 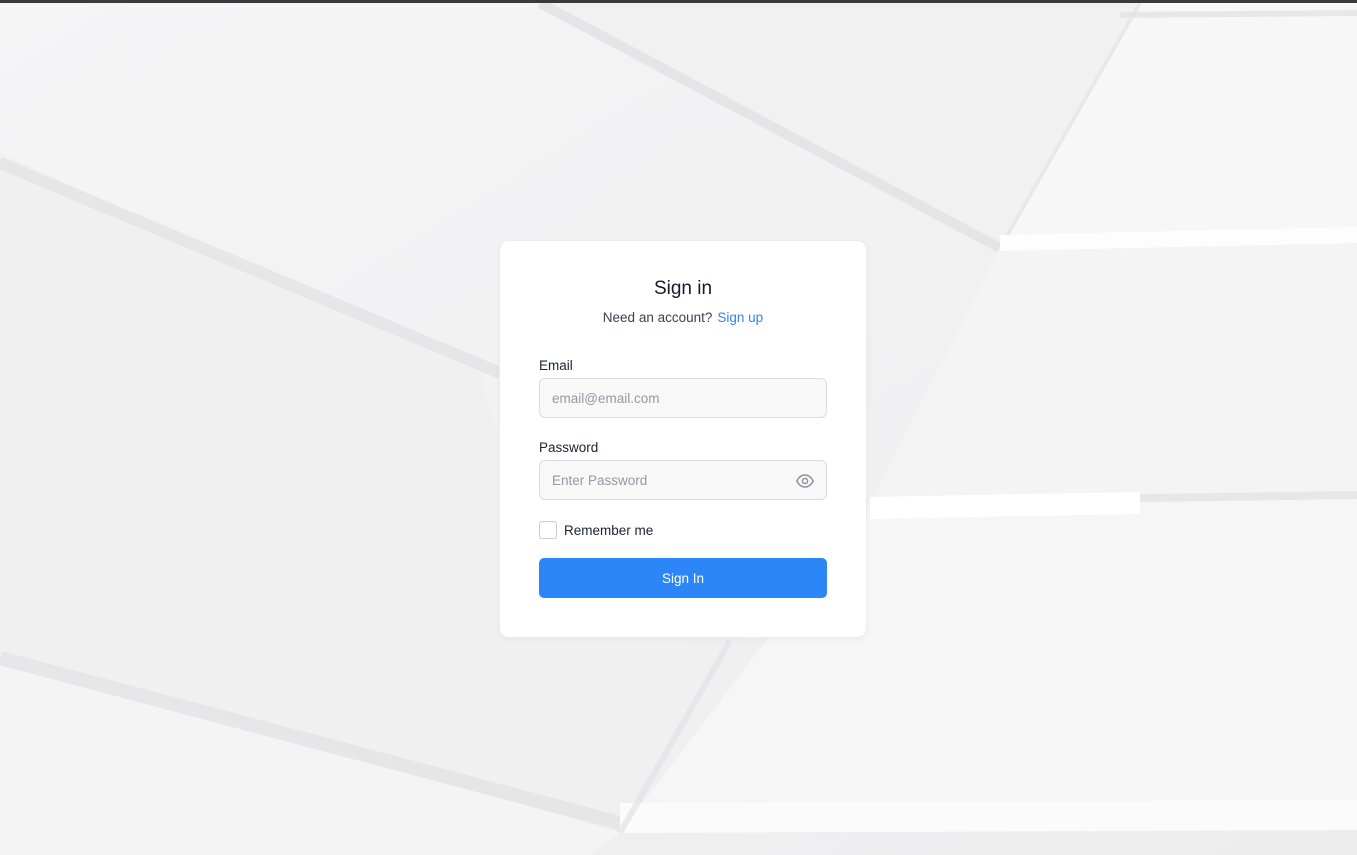 What do you see at coordinates (548, 530) in the screenshot?
I see `remember-me-checkbox` at bounding box center [548, 530].